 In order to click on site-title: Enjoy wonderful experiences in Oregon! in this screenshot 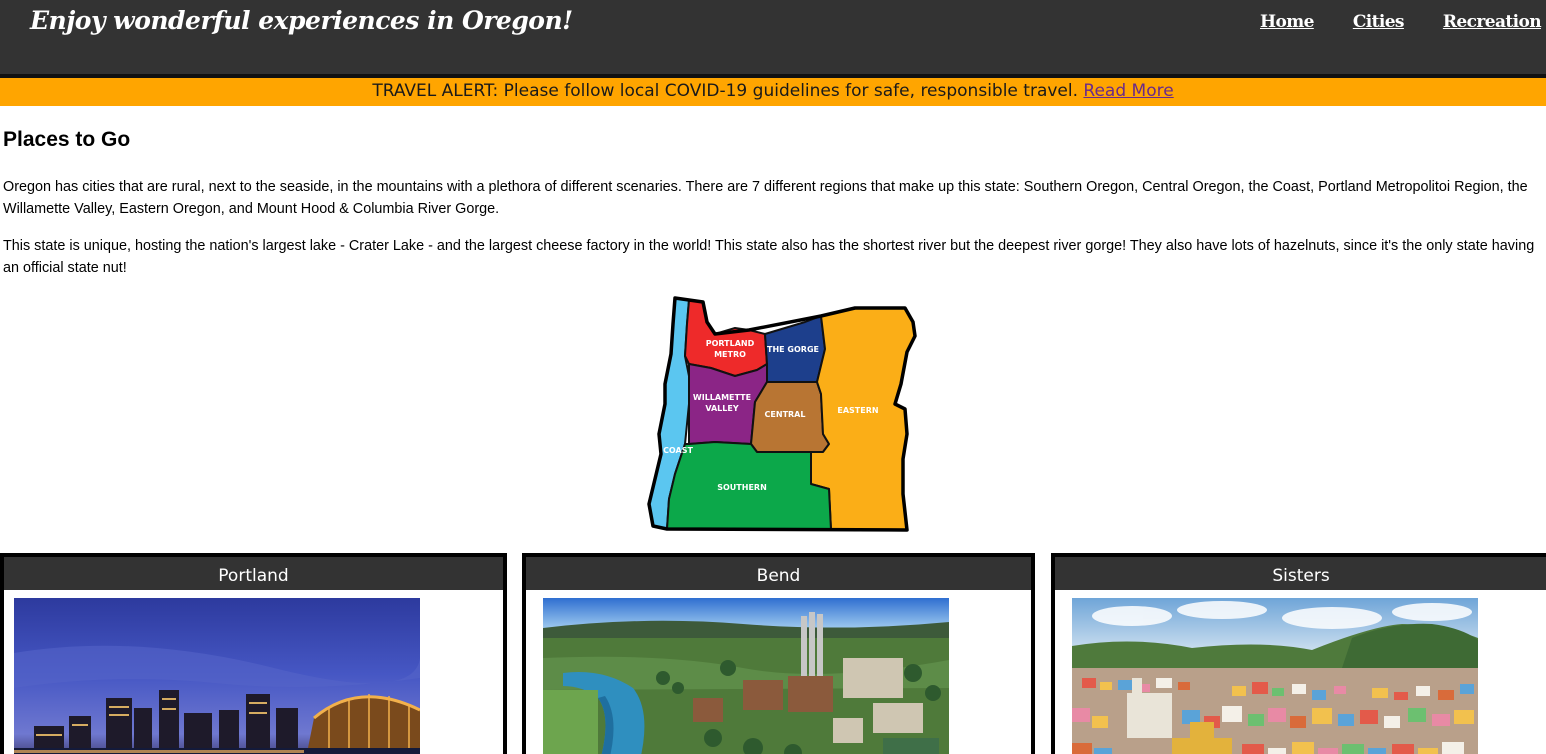, I will do `click(301, 20)`.